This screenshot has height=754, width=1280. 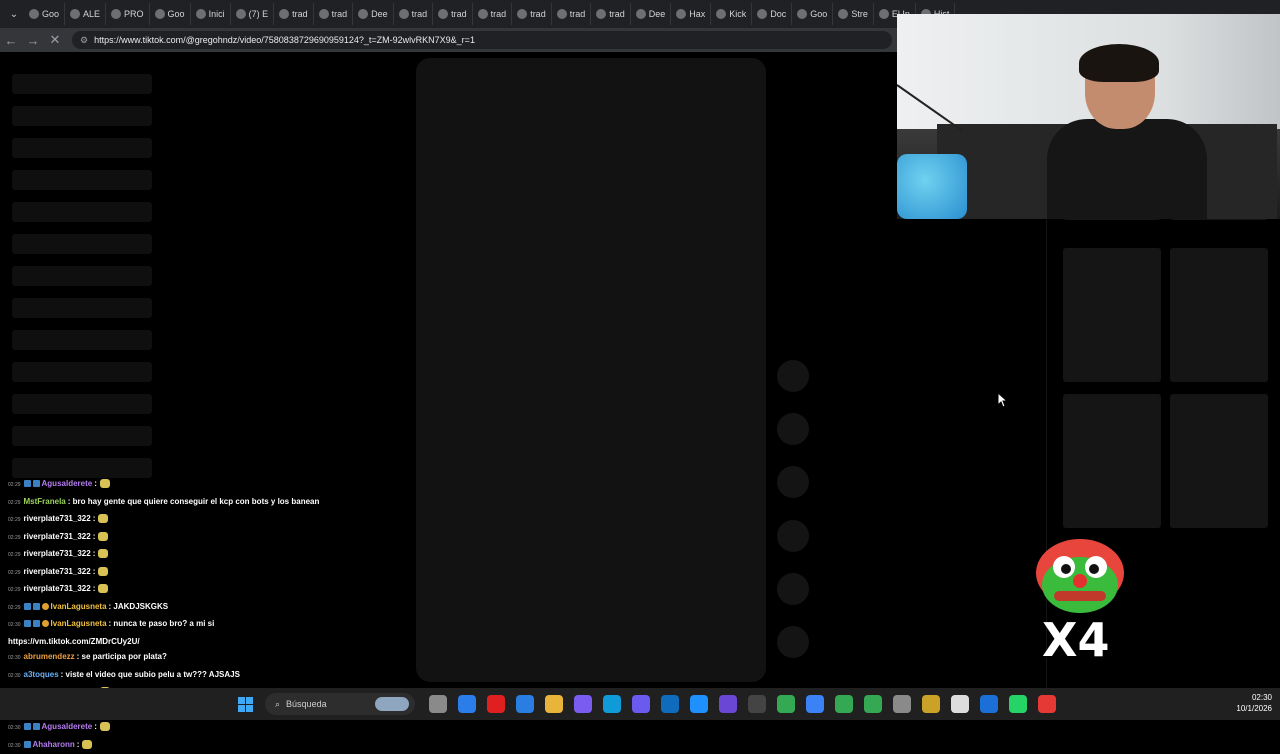 I want to click on discord-icon, so click(x=641, y=704).